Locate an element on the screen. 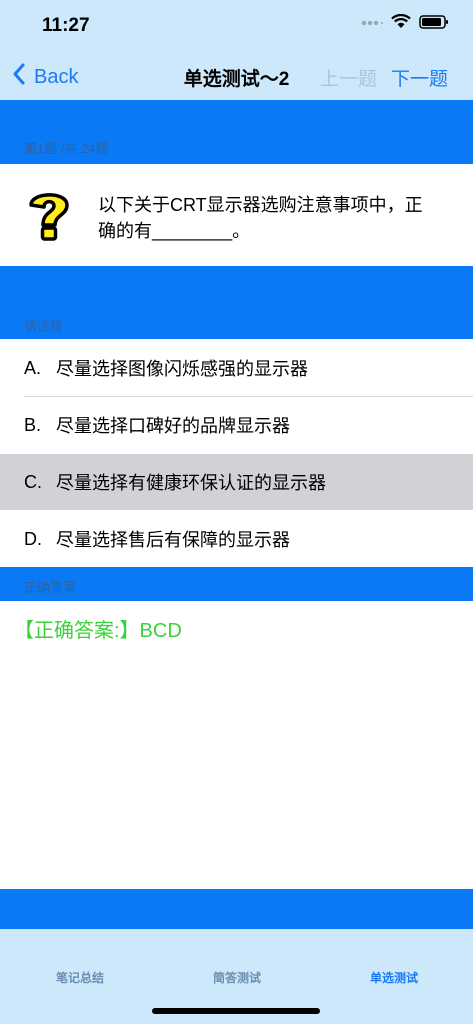 This screenshot has width=473, height=1024. option-d: D. 尽量选择售后有保障的显示器 is located at coordinates (236, 539).